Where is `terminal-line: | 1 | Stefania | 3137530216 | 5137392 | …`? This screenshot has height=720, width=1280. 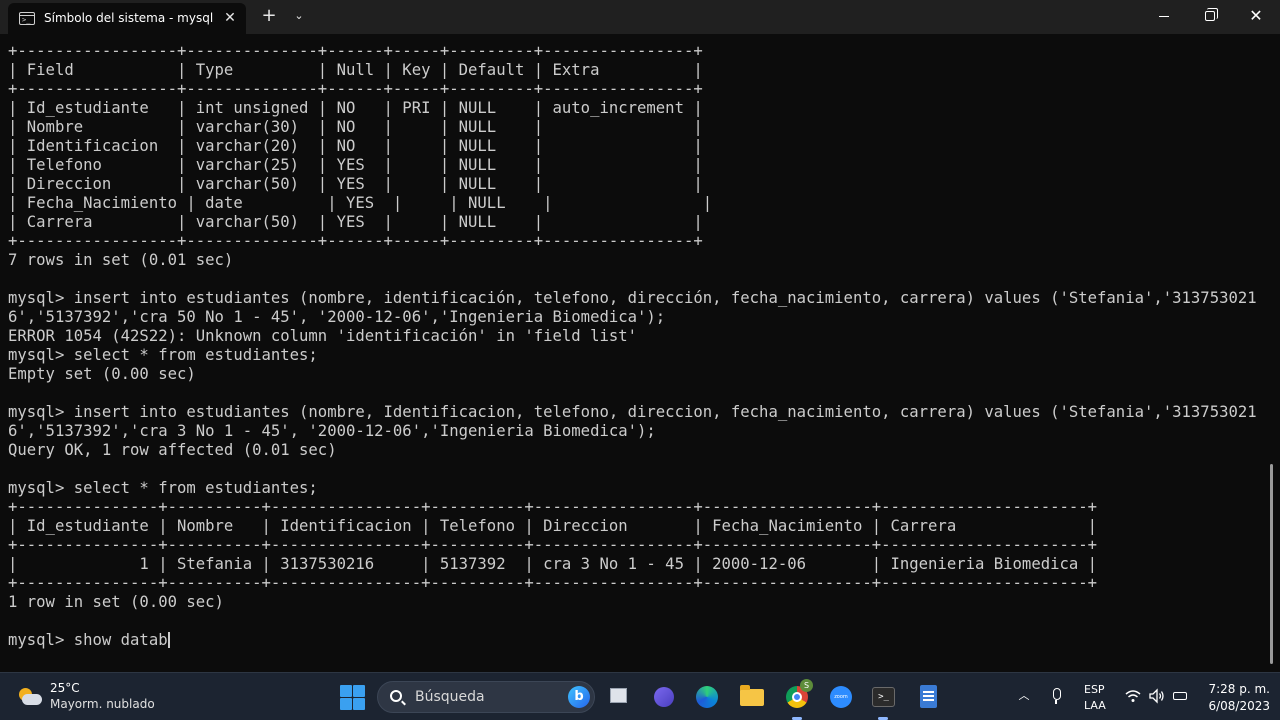
terminal-line: | 1 | Stefania | 3137530216 | 5137392 | … is located at coordinates (553, 564).